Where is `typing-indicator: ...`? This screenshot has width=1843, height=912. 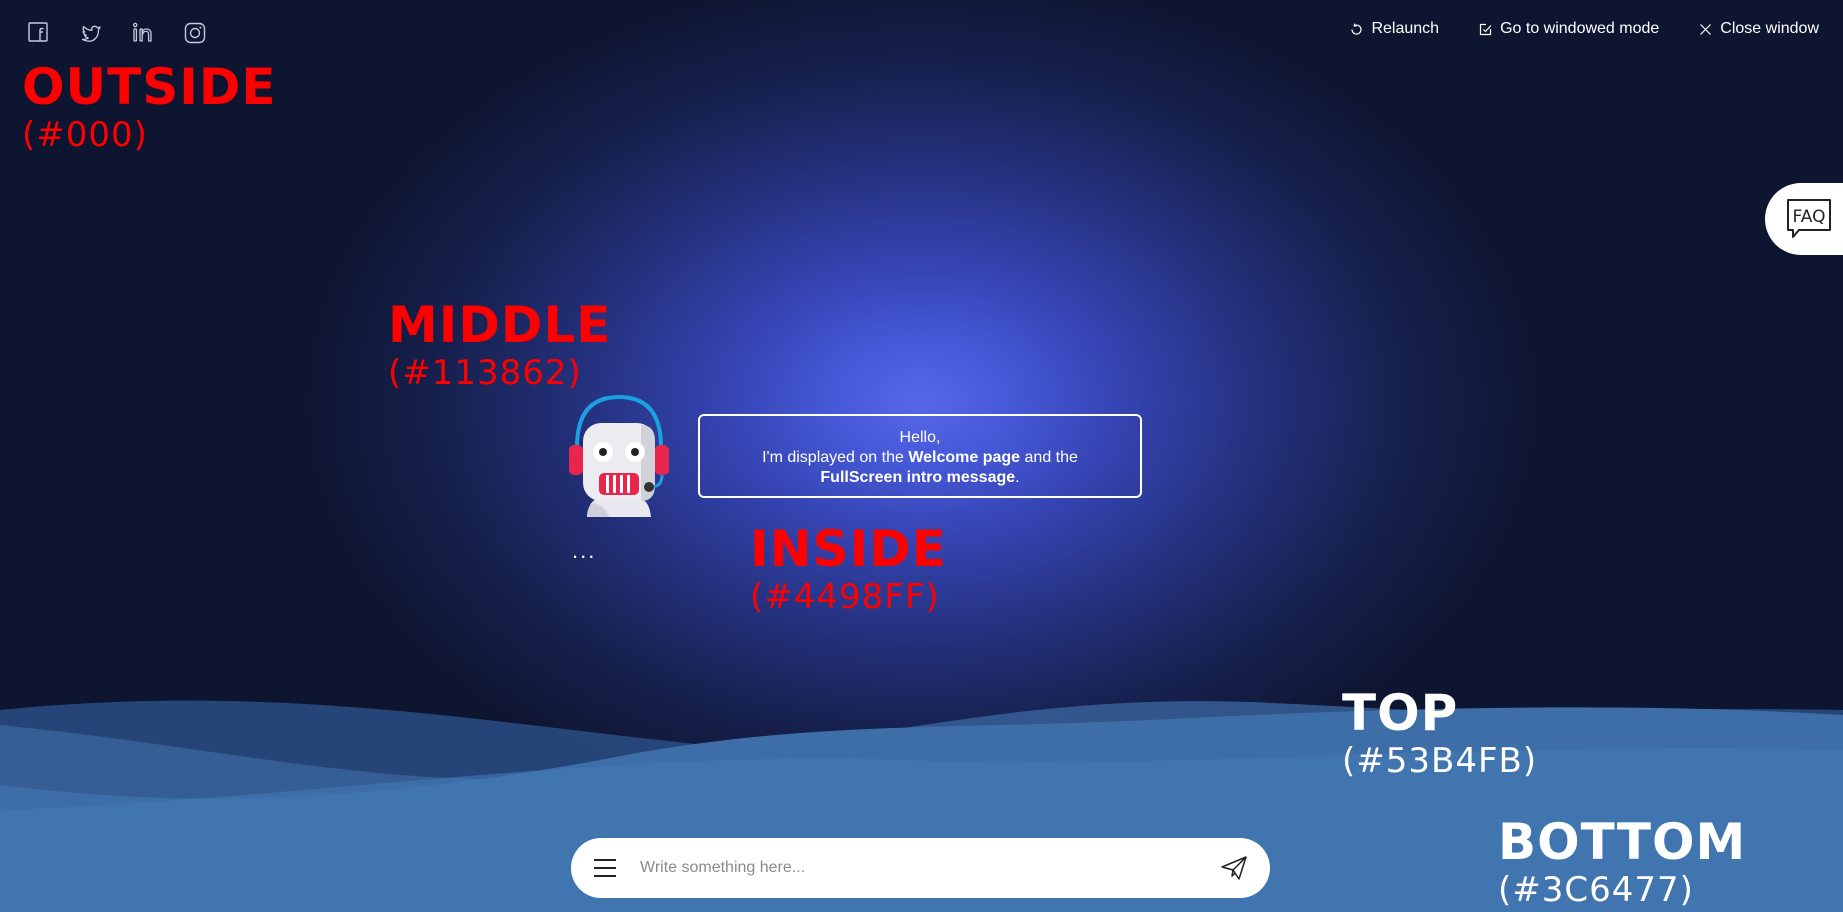 typing-indicator: ... is located at coordinates (584, 550).